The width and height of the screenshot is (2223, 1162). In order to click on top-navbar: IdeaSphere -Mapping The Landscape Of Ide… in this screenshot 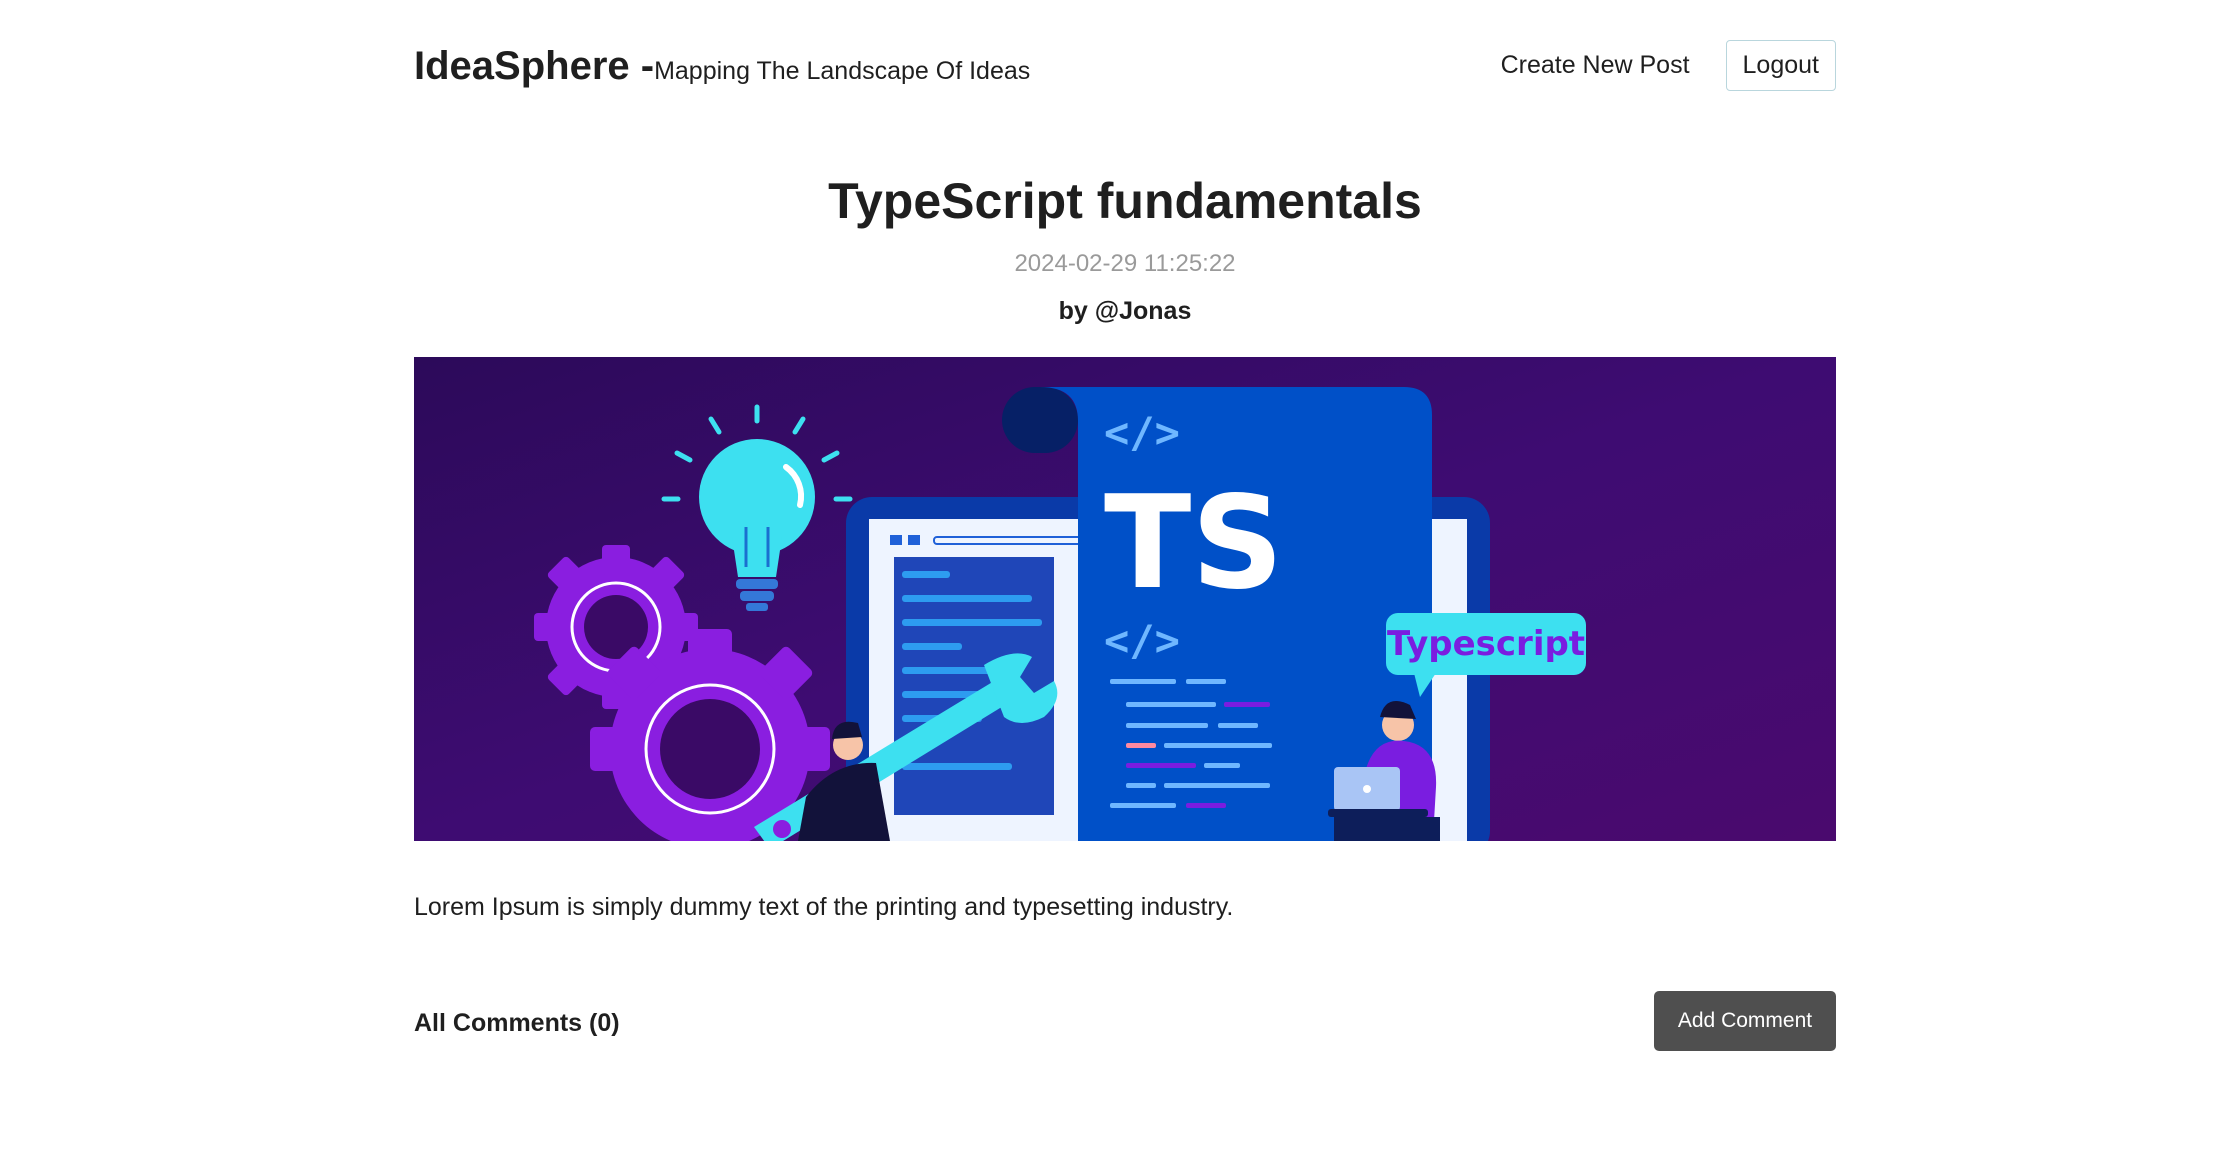, I will do `click(1125, 68)`.